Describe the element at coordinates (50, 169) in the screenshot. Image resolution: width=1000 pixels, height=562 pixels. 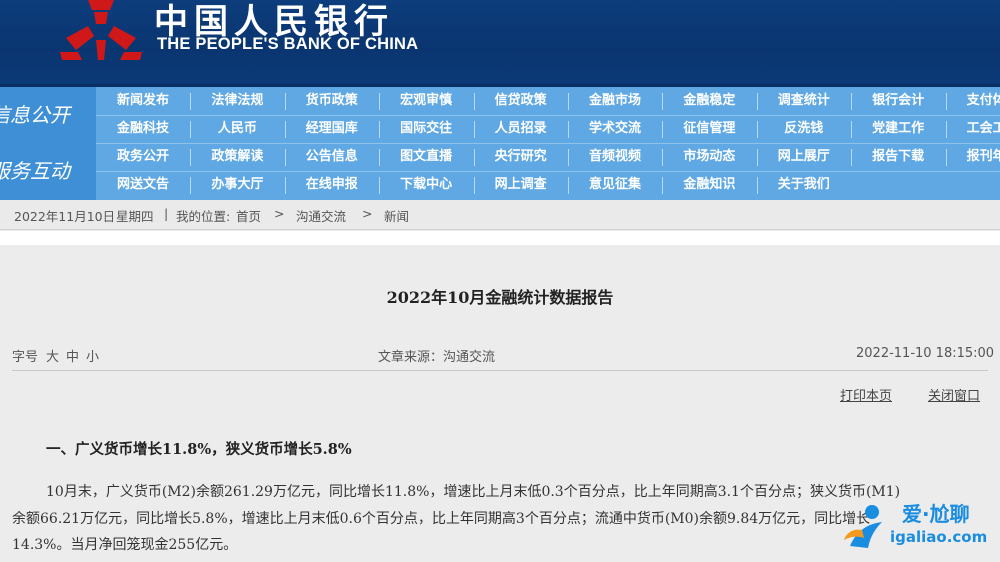
I see `nav-section-service-interaction: 服务互动` at that location.